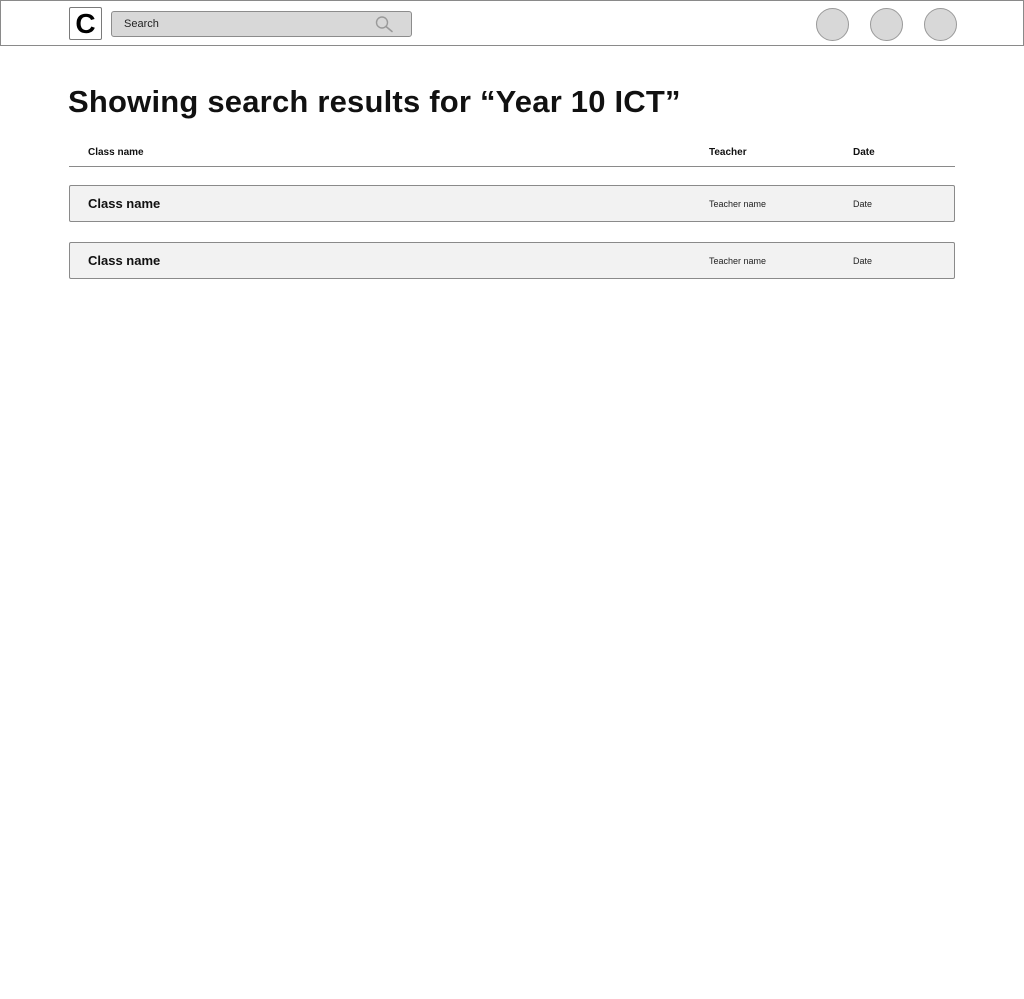 The image size is (1024, 999). What do you see at coordinates (864, 152) in the screenshot?
I see `column-header-date: Date` at bounding box center [864, 152].